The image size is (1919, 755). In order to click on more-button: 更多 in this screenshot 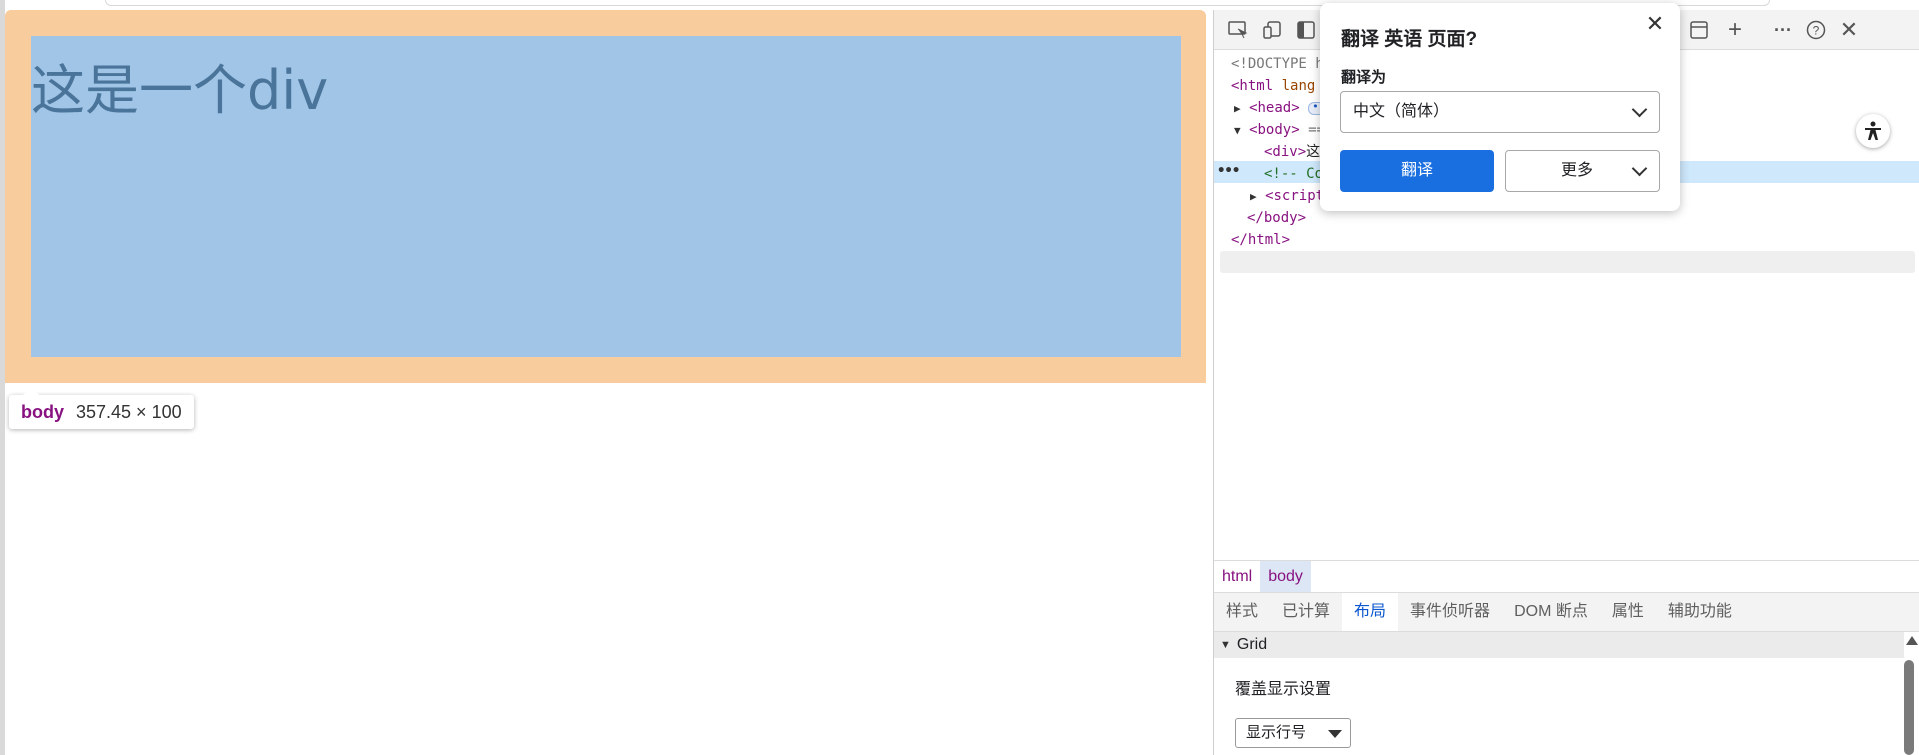, I will do `click(1582, 171)`.